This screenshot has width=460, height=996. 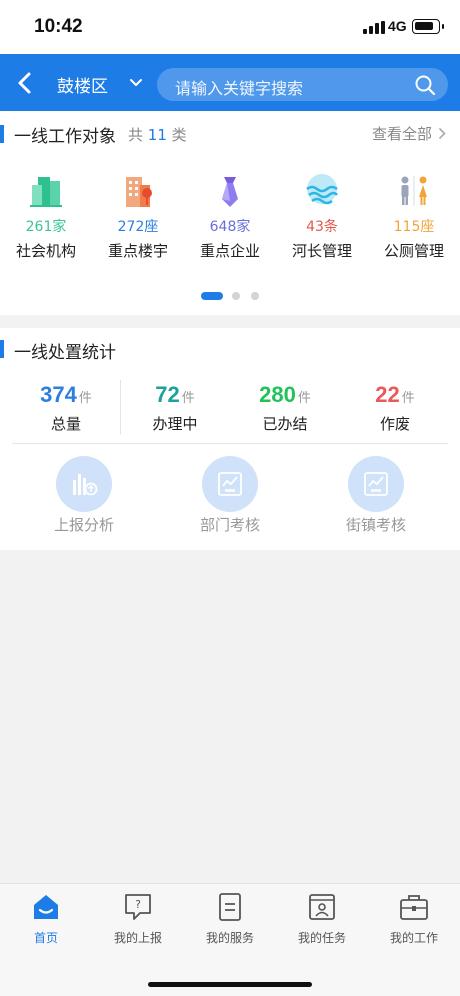 I want to click on tab-label: 我的服务, so click(x=229, y=938).